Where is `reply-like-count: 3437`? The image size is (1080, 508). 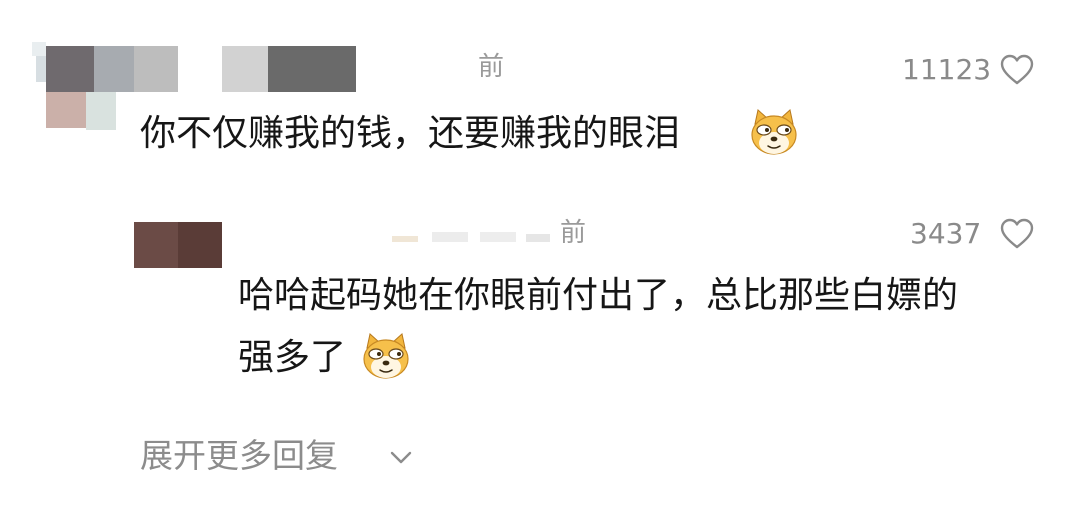 reply-like-count: 3437 is located at coordinates (946, 233).